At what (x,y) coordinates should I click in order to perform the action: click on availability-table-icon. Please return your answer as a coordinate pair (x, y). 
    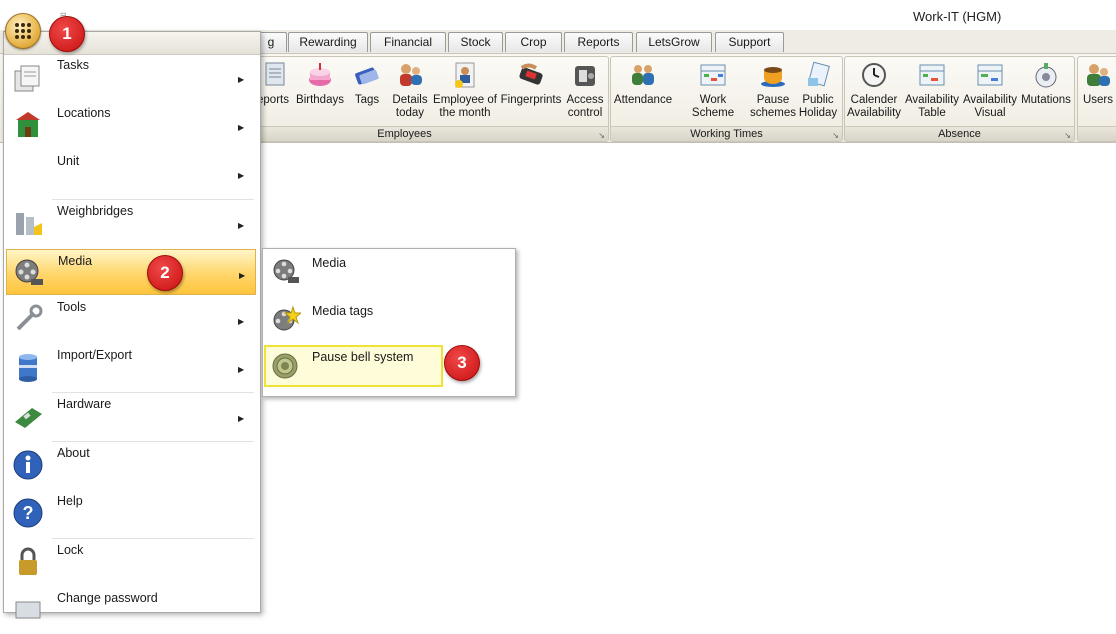
    Looking at the image, I should click on (932, 75).